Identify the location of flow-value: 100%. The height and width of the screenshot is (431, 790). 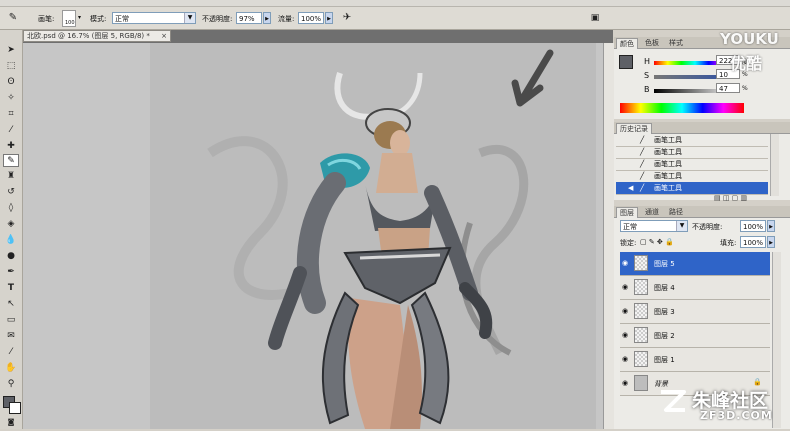
(311, 19).